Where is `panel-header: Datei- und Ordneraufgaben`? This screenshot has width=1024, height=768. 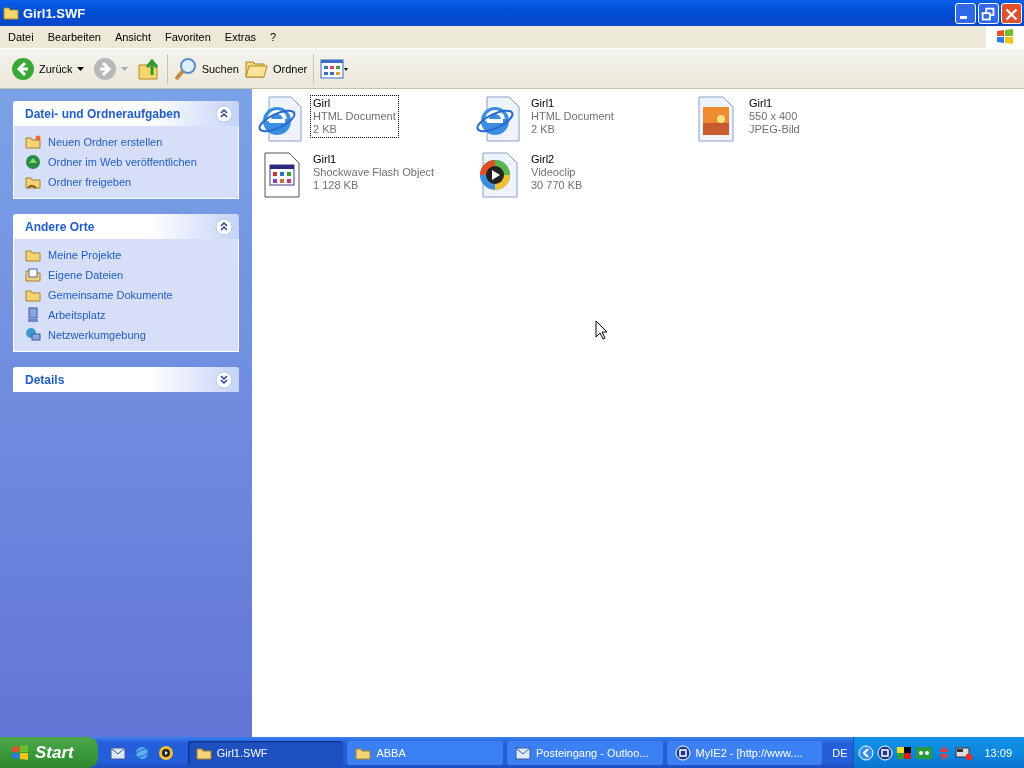 panel-header: Datei- und Ordneraufgaben is located at coordinates (126, 113).